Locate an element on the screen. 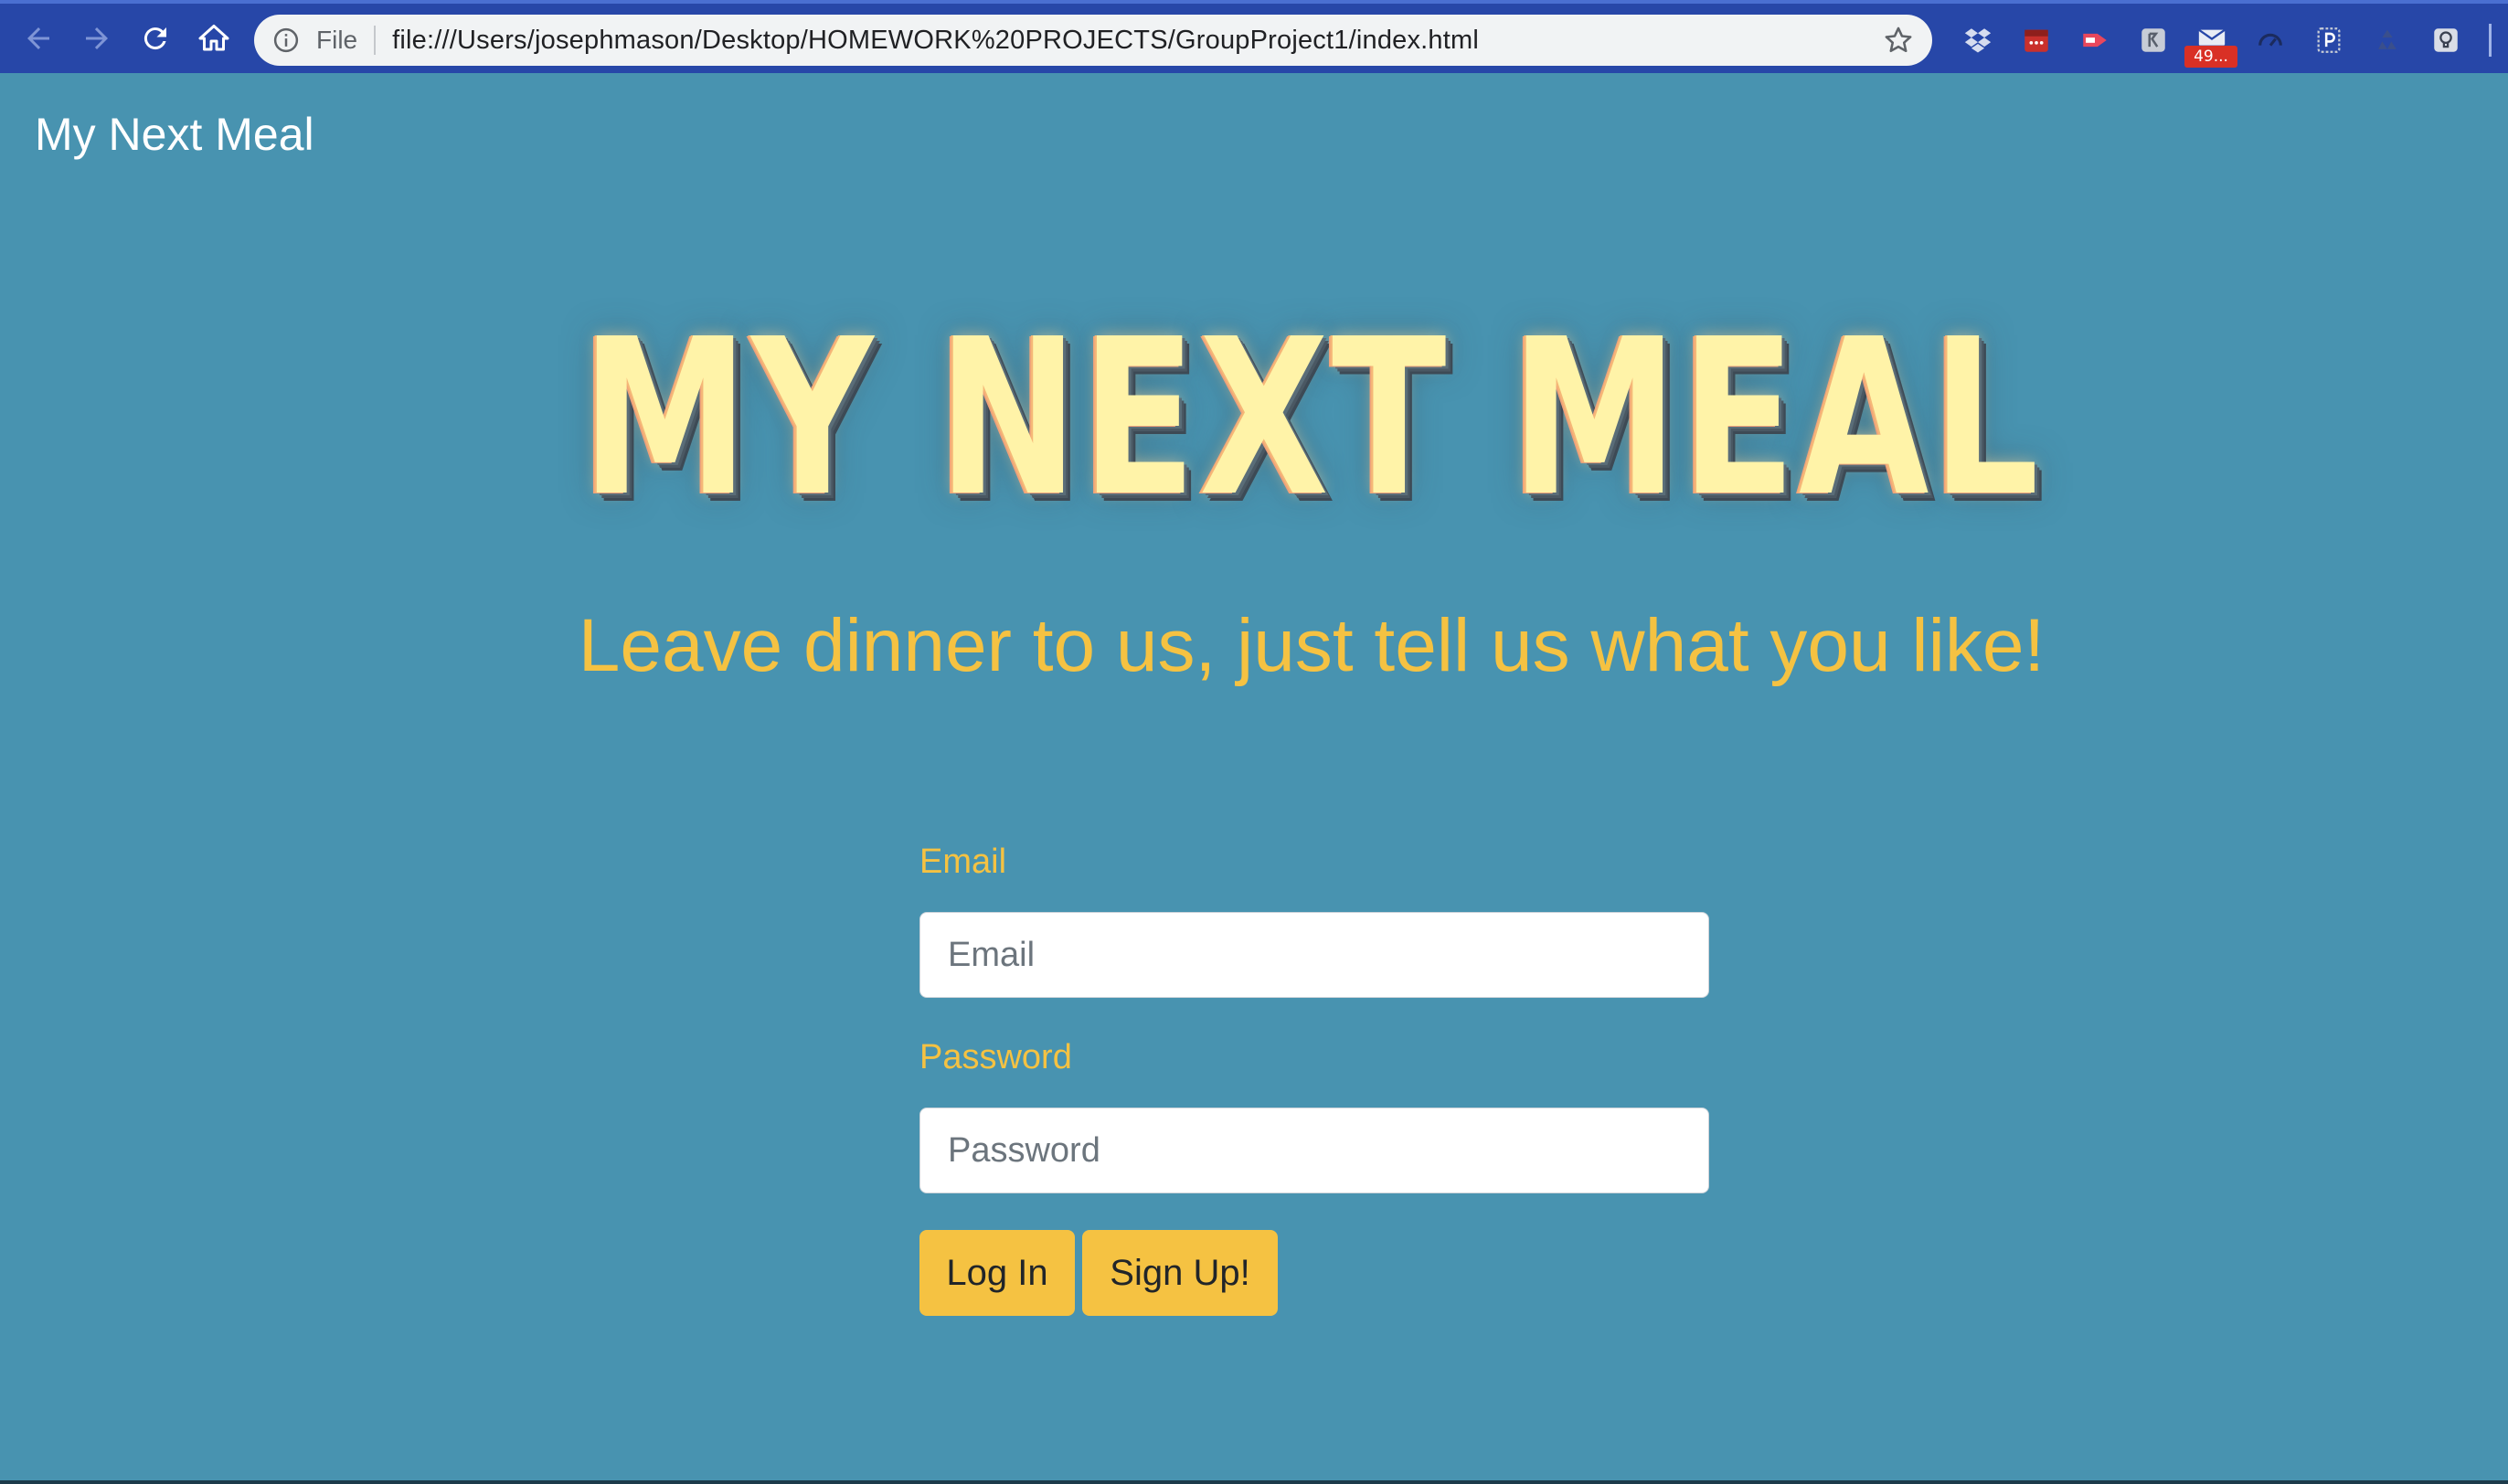  login-button: Log In is located at coordinates (997, 1273).